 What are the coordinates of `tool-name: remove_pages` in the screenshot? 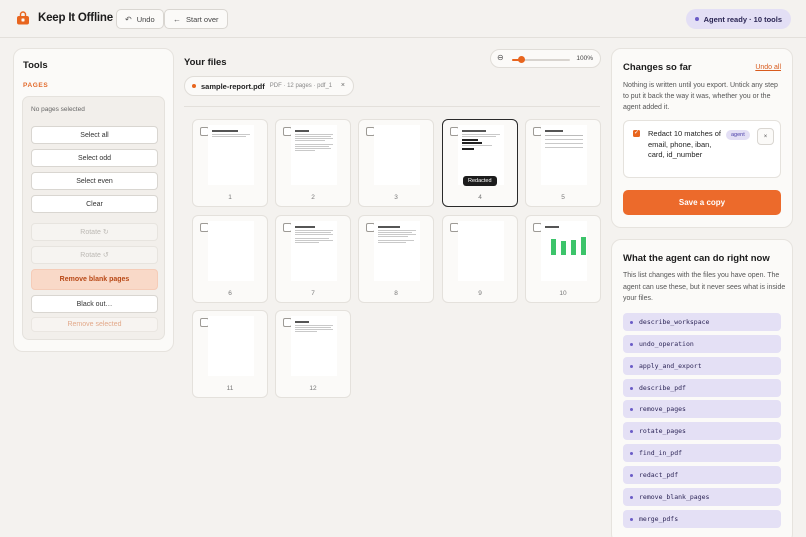 It's located at (662, 409).